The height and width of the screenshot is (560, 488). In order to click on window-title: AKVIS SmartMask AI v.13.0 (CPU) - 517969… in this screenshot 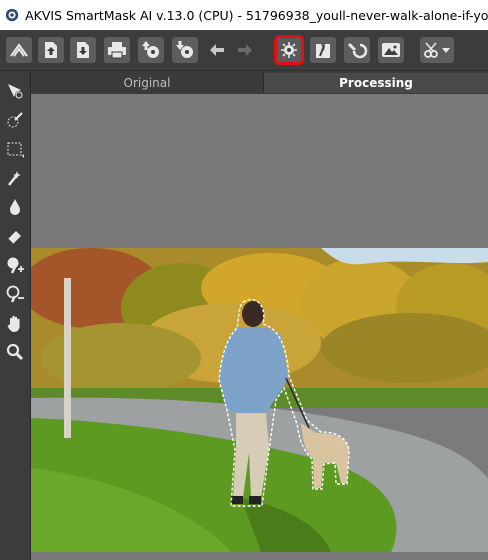, I will do `click(256, 15)`.